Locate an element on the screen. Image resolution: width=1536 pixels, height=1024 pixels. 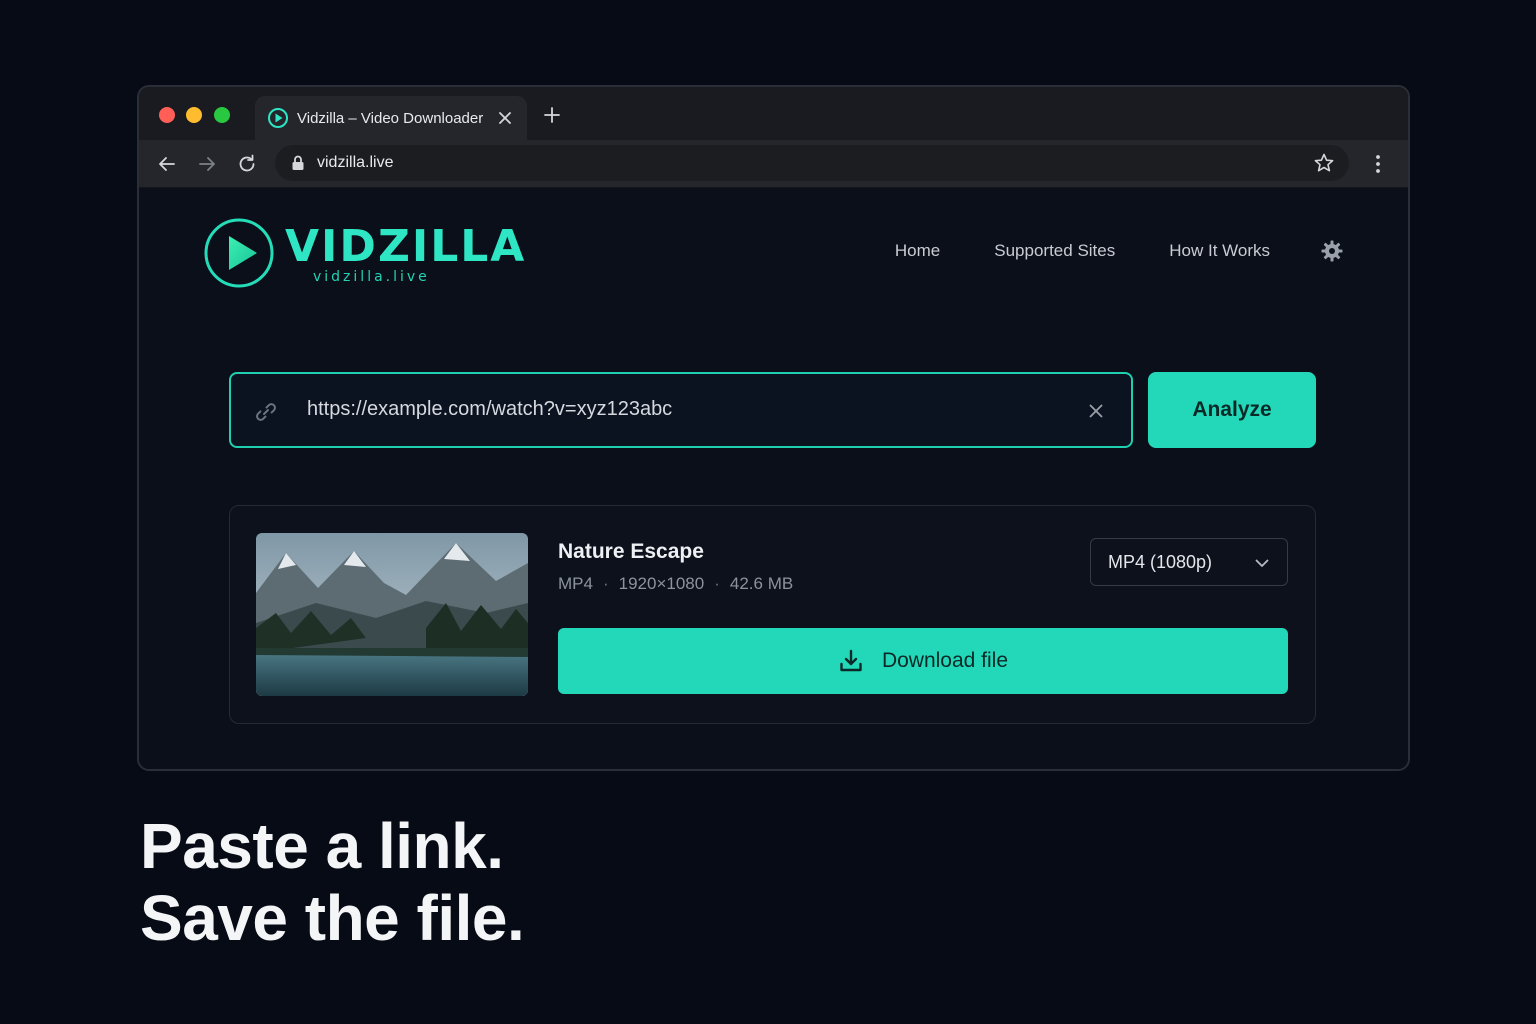
download-button: Download file is located at coordinates (923, 661).